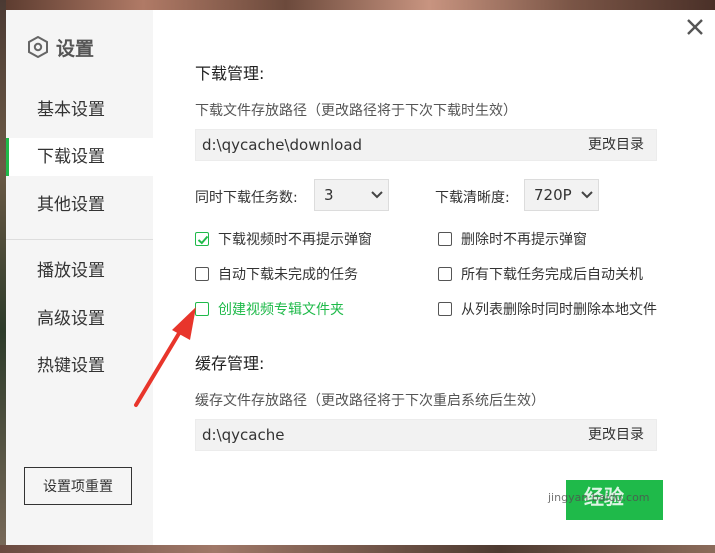 Image resolution: width=715 pixels, height=553 pixels. I want to click on settings-icon, so click(38, 47).